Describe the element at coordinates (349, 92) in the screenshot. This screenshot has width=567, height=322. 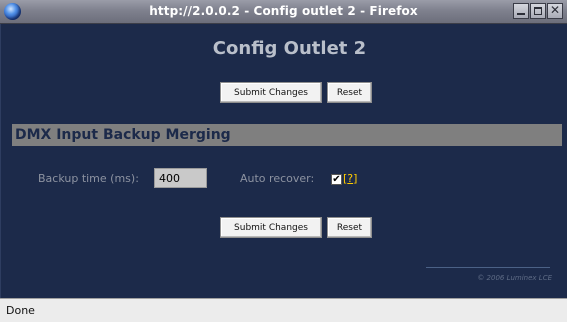
I see `reset-button-top: Reset` at that location.